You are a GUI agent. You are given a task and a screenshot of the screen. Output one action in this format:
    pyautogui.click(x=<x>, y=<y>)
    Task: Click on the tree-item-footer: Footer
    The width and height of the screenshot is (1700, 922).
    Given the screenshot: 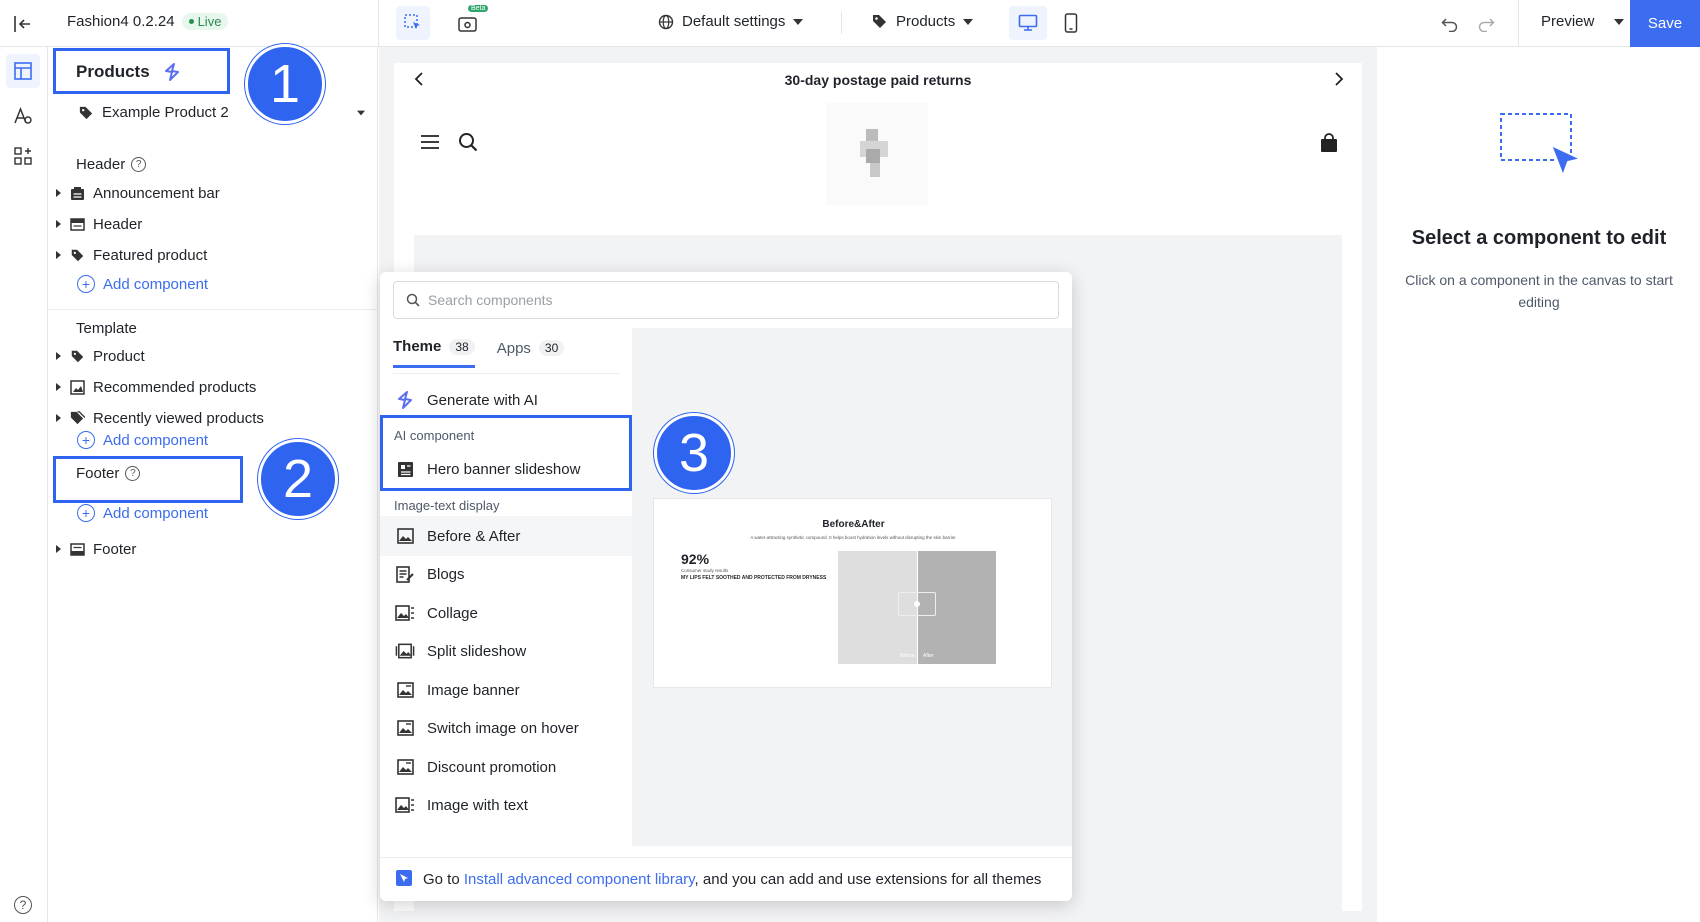 What is the action you would take?
    pyautogui.click(x=96, y=549)
    